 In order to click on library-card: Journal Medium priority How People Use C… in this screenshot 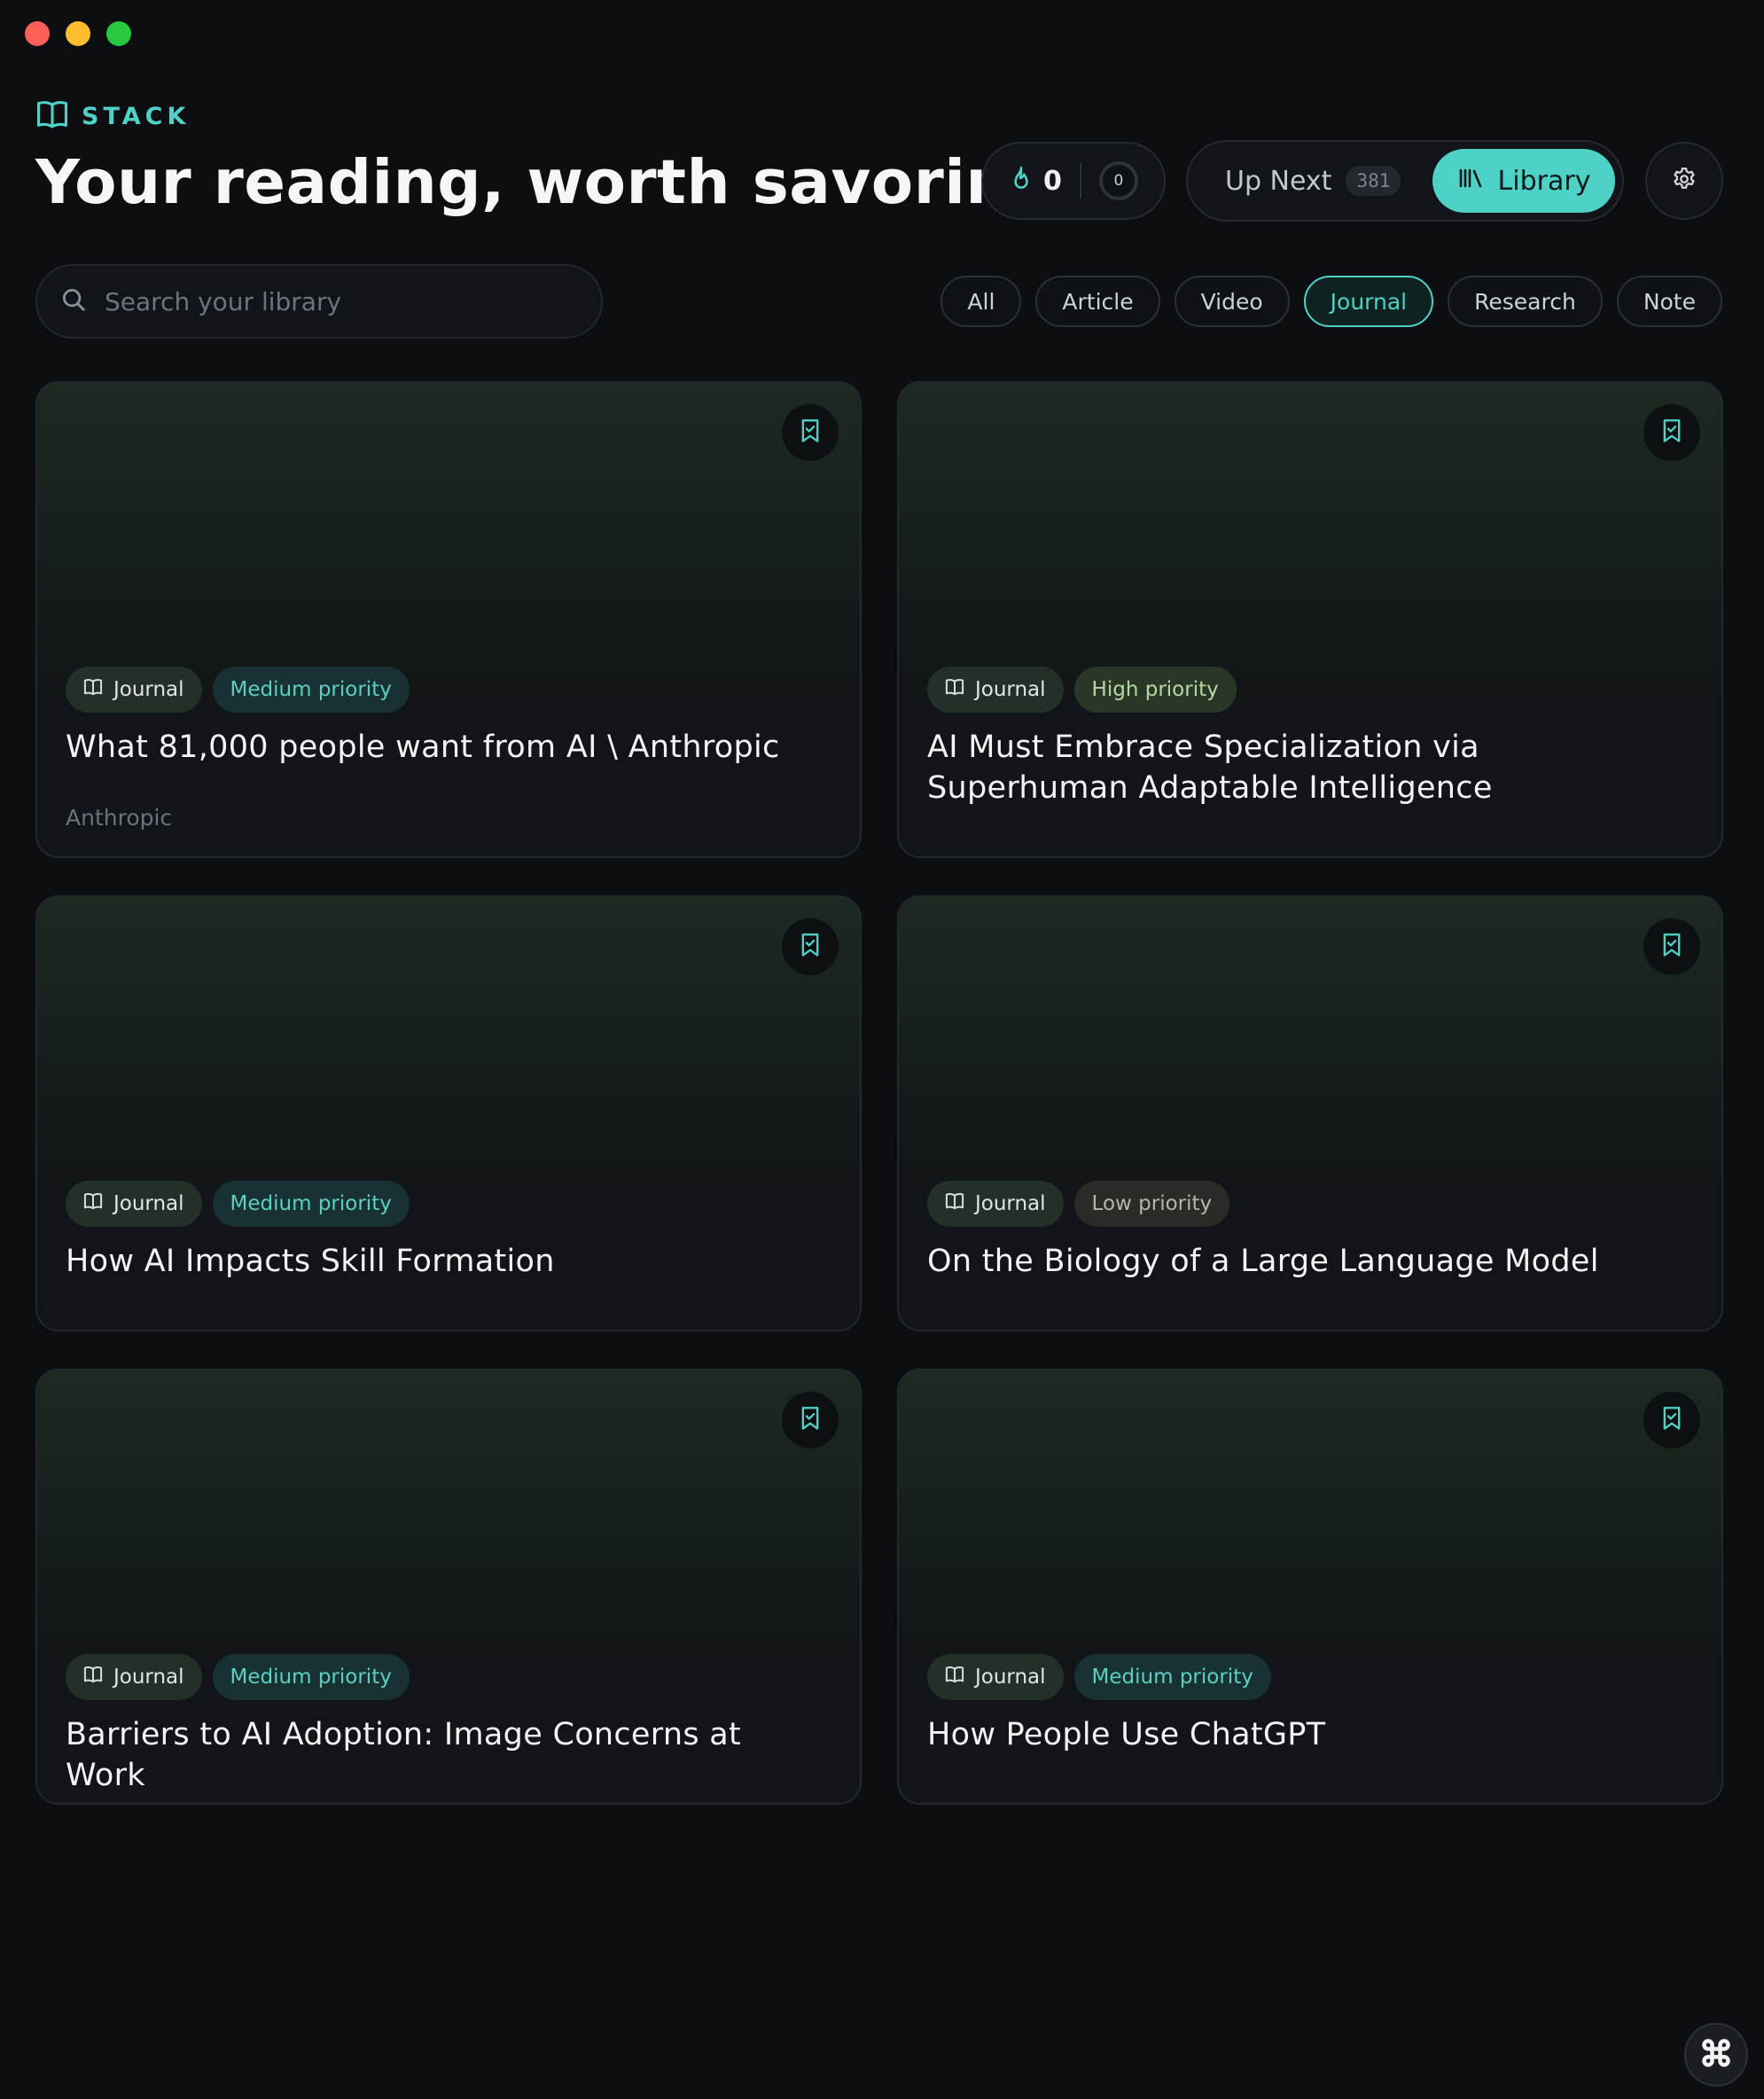, I will do `click(1310, 1587)`.